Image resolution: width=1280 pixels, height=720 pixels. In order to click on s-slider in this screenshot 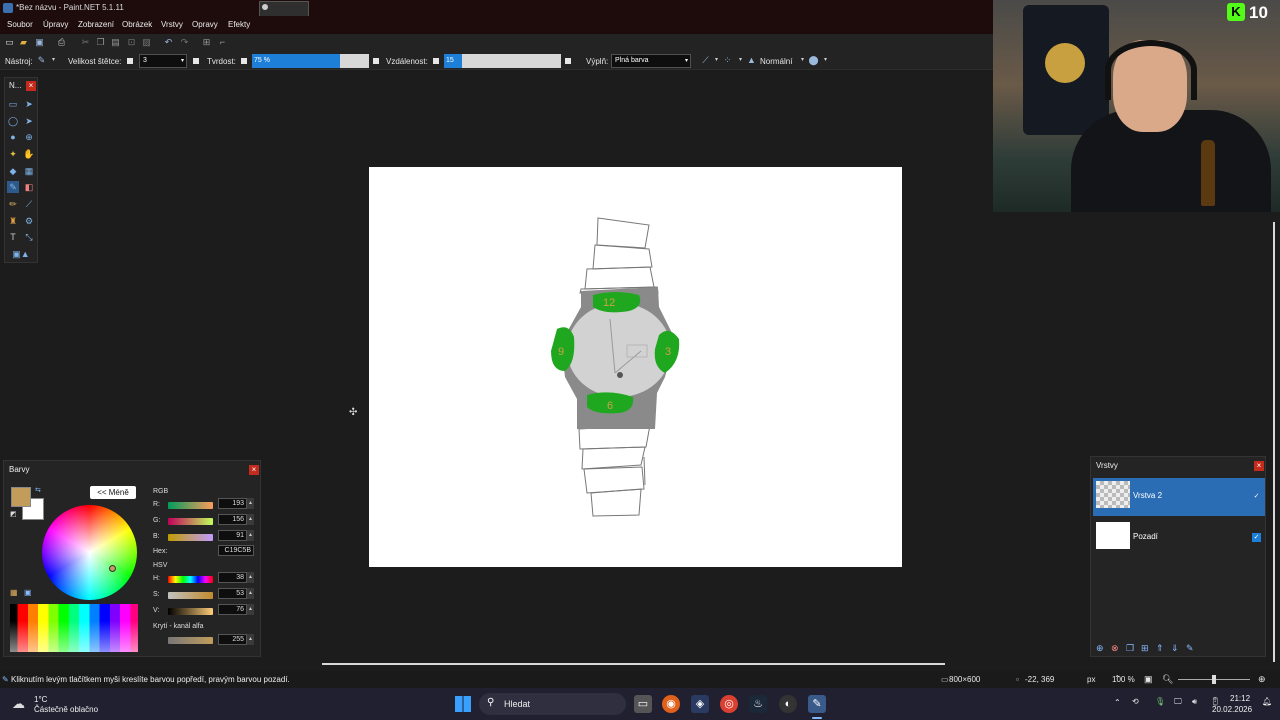, I will do `click(190, 595)`.